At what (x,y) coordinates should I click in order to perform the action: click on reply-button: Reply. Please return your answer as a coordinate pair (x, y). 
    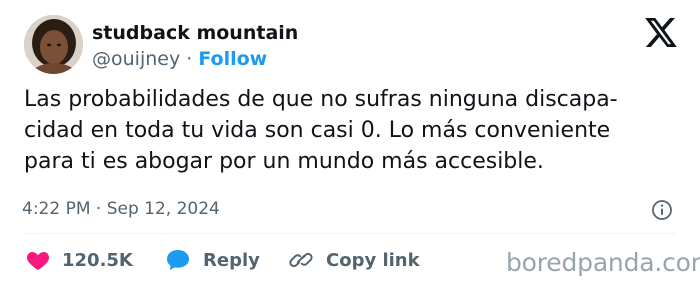
    Looking at the image, I should click on (212, 260).